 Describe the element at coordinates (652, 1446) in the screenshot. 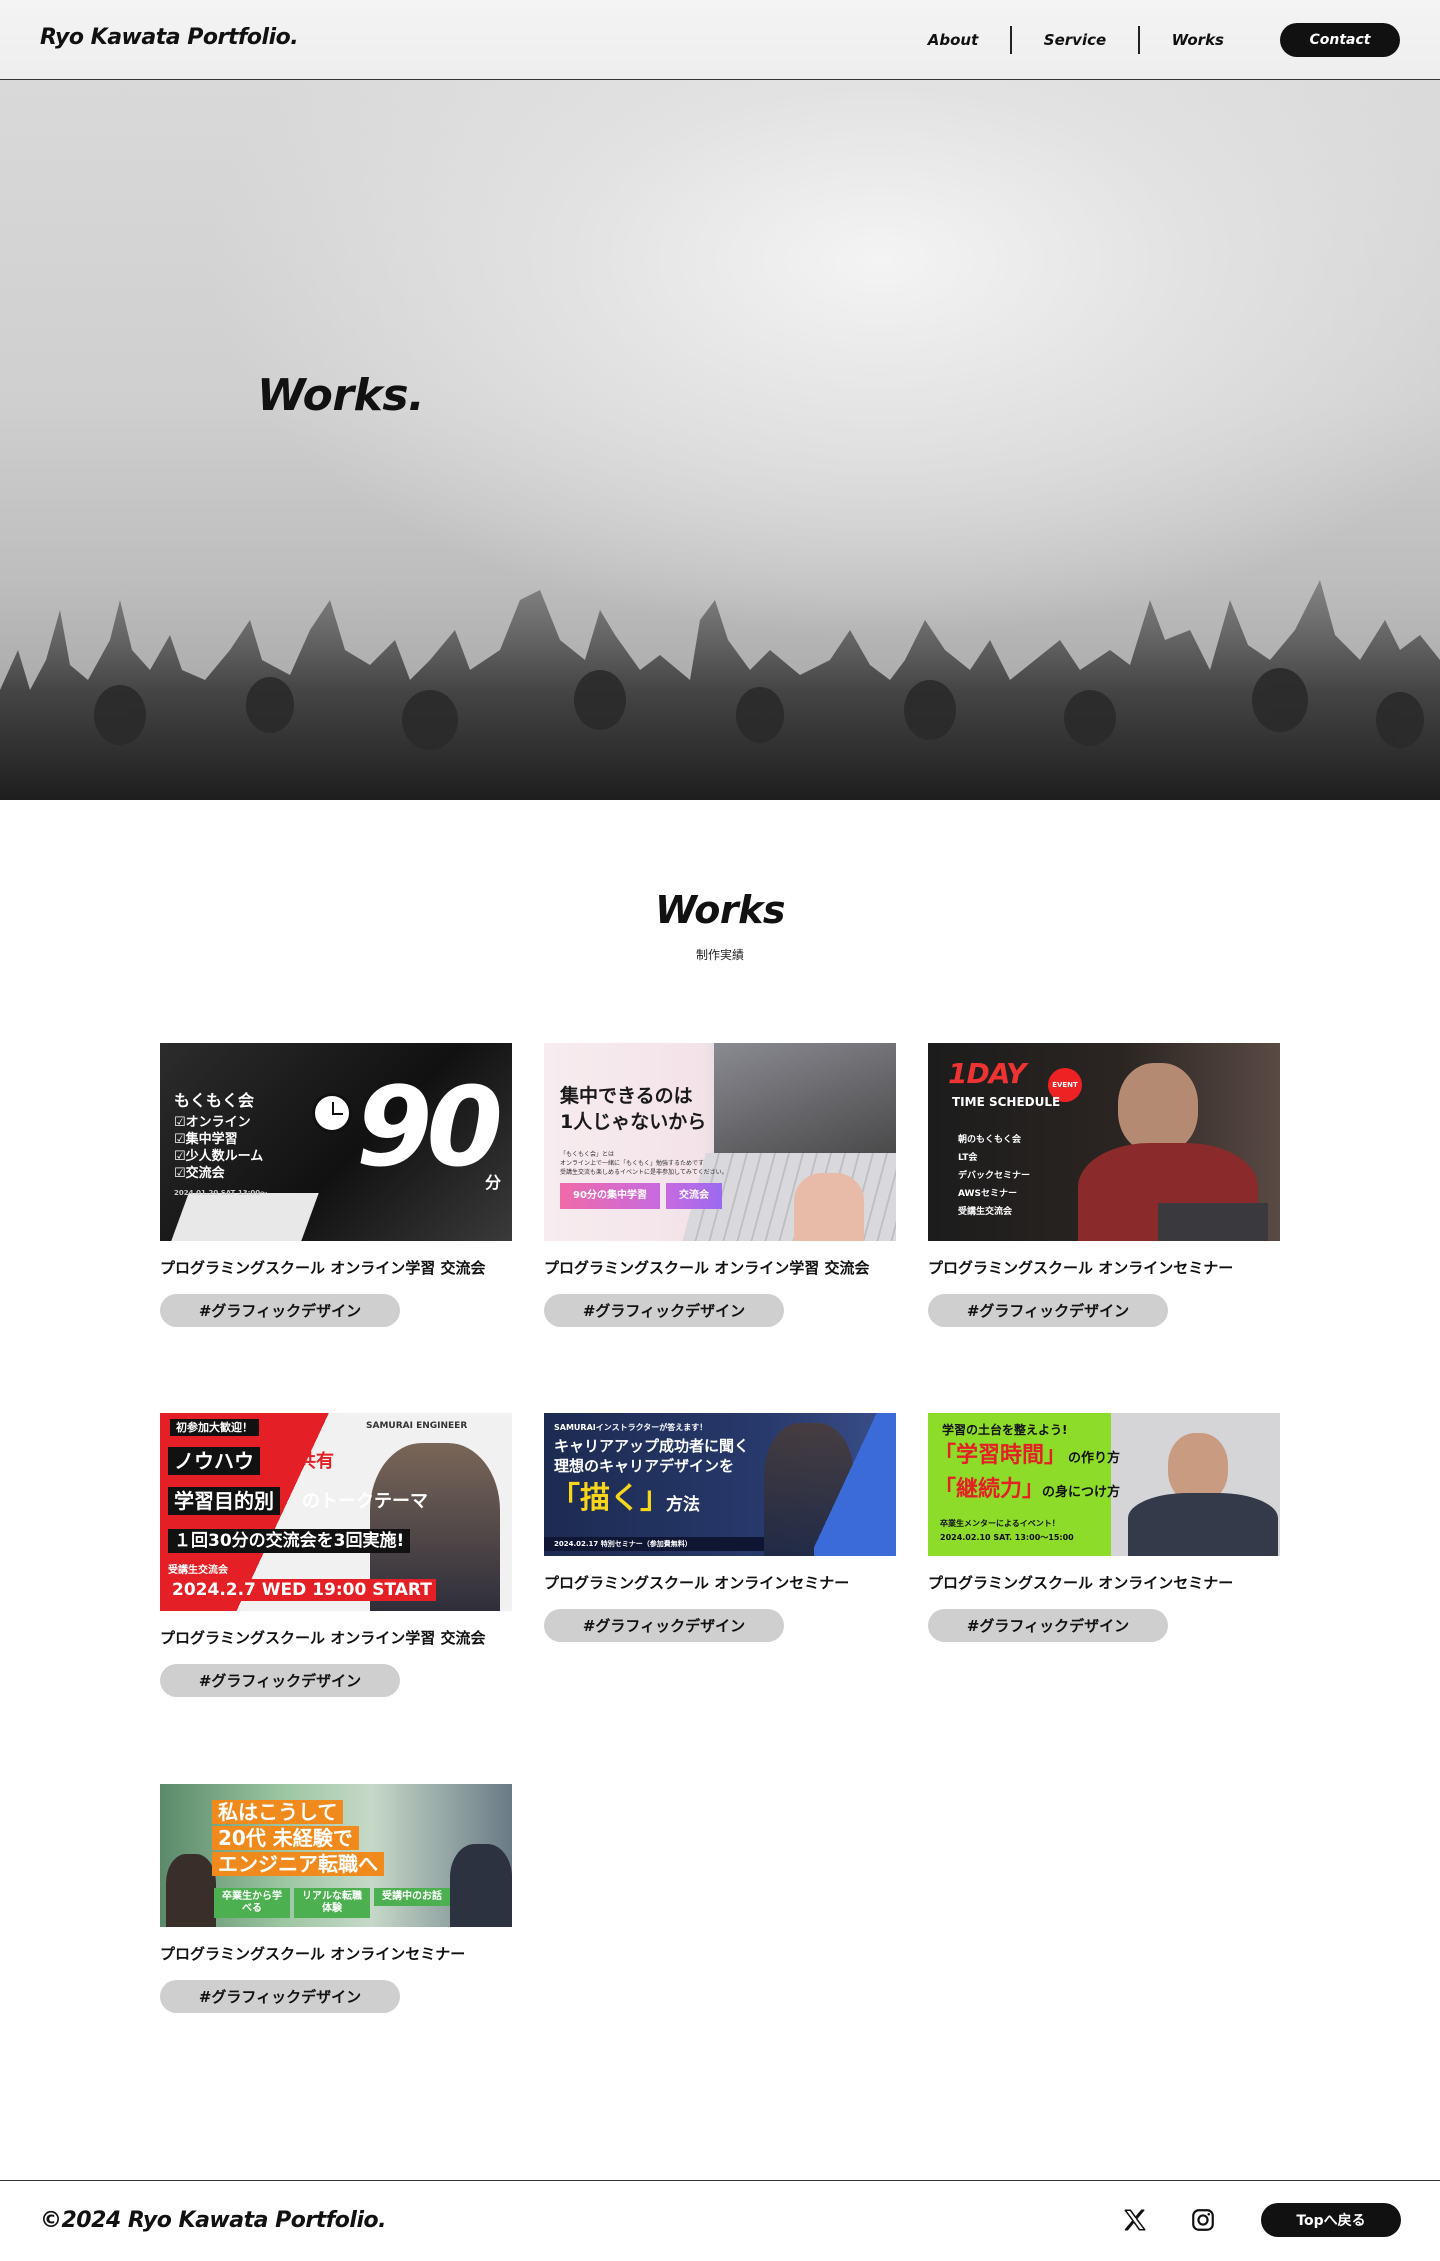

I see `thumb-line: キャリアアップ成功者に聞く` at that location.